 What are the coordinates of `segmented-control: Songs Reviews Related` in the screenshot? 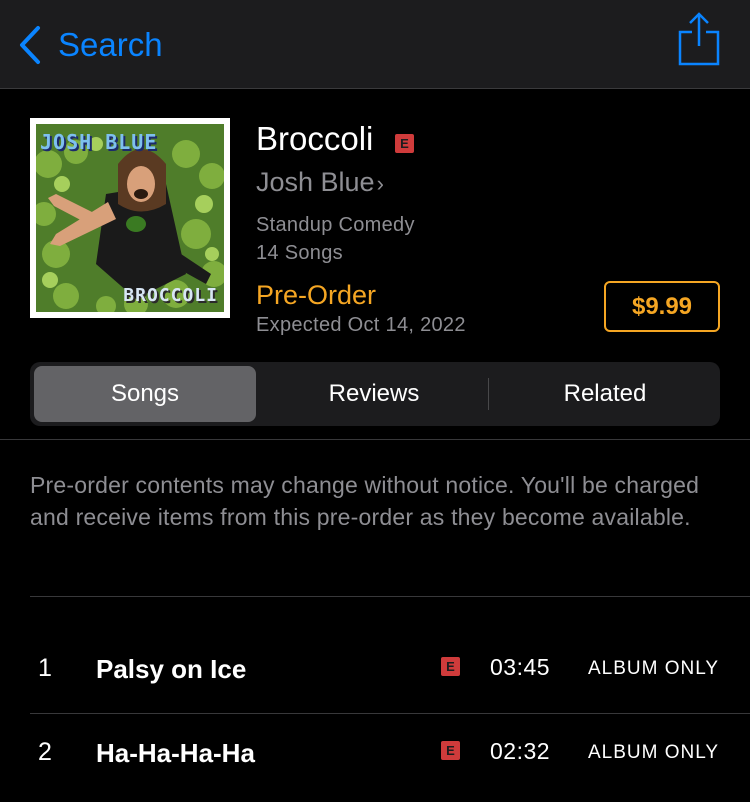 It's located at (375, 394).